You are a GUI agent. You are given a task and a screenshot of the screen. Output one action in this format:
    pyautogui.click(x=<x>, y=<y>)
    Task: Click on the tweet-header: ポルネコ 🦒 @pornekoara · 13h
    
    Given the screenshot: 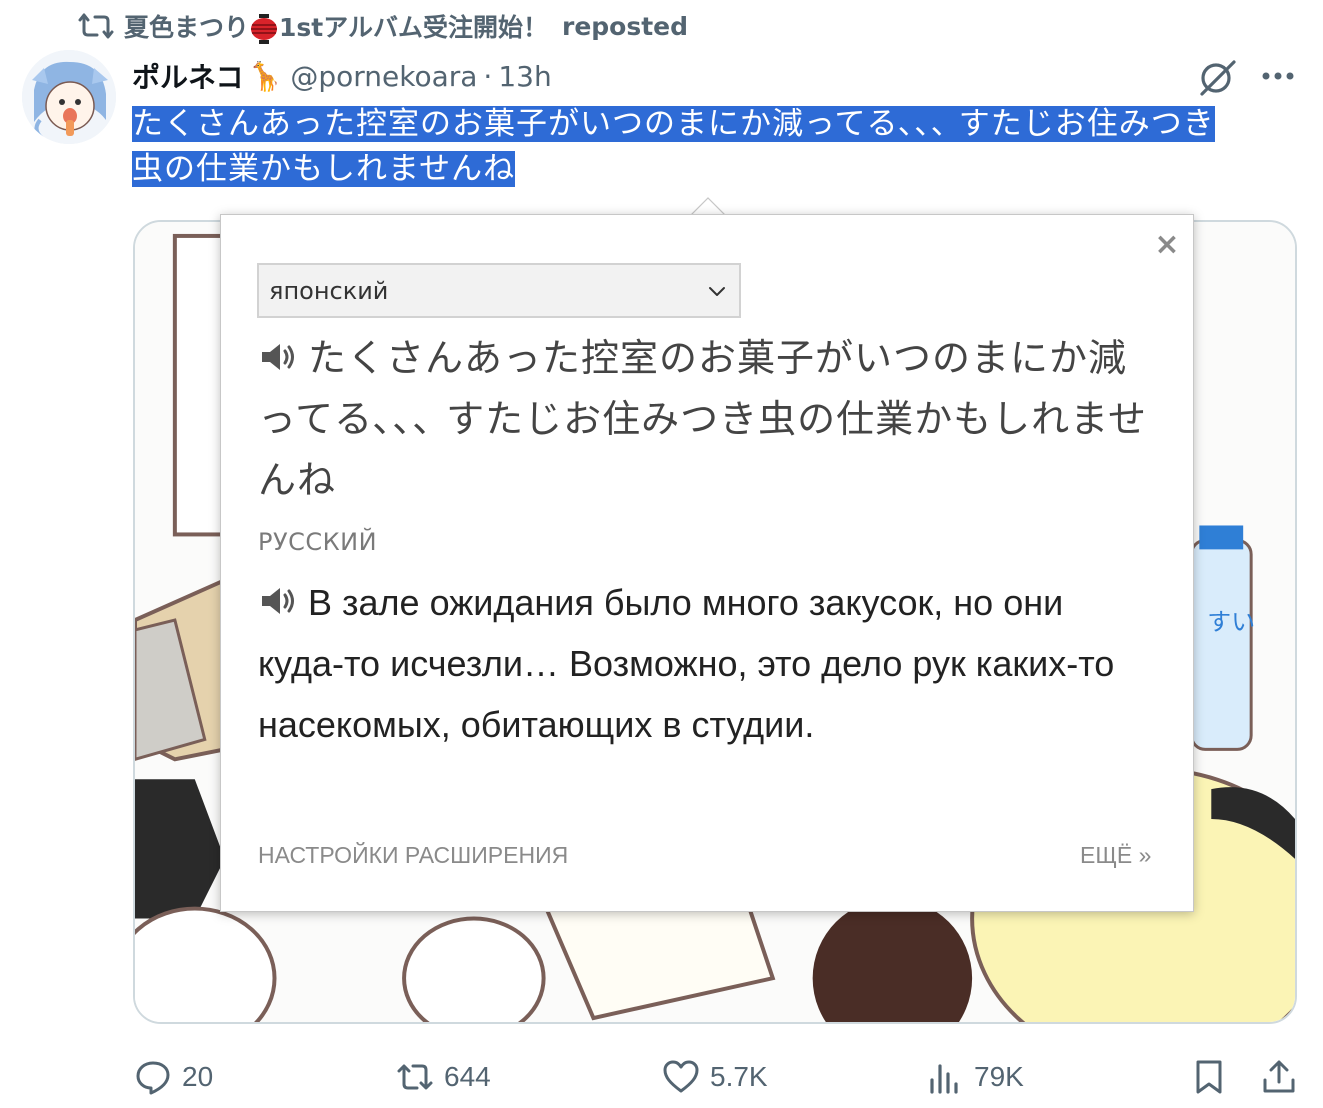 What is the action you would take?
    pyautogui.click(x=342, y=76)
    